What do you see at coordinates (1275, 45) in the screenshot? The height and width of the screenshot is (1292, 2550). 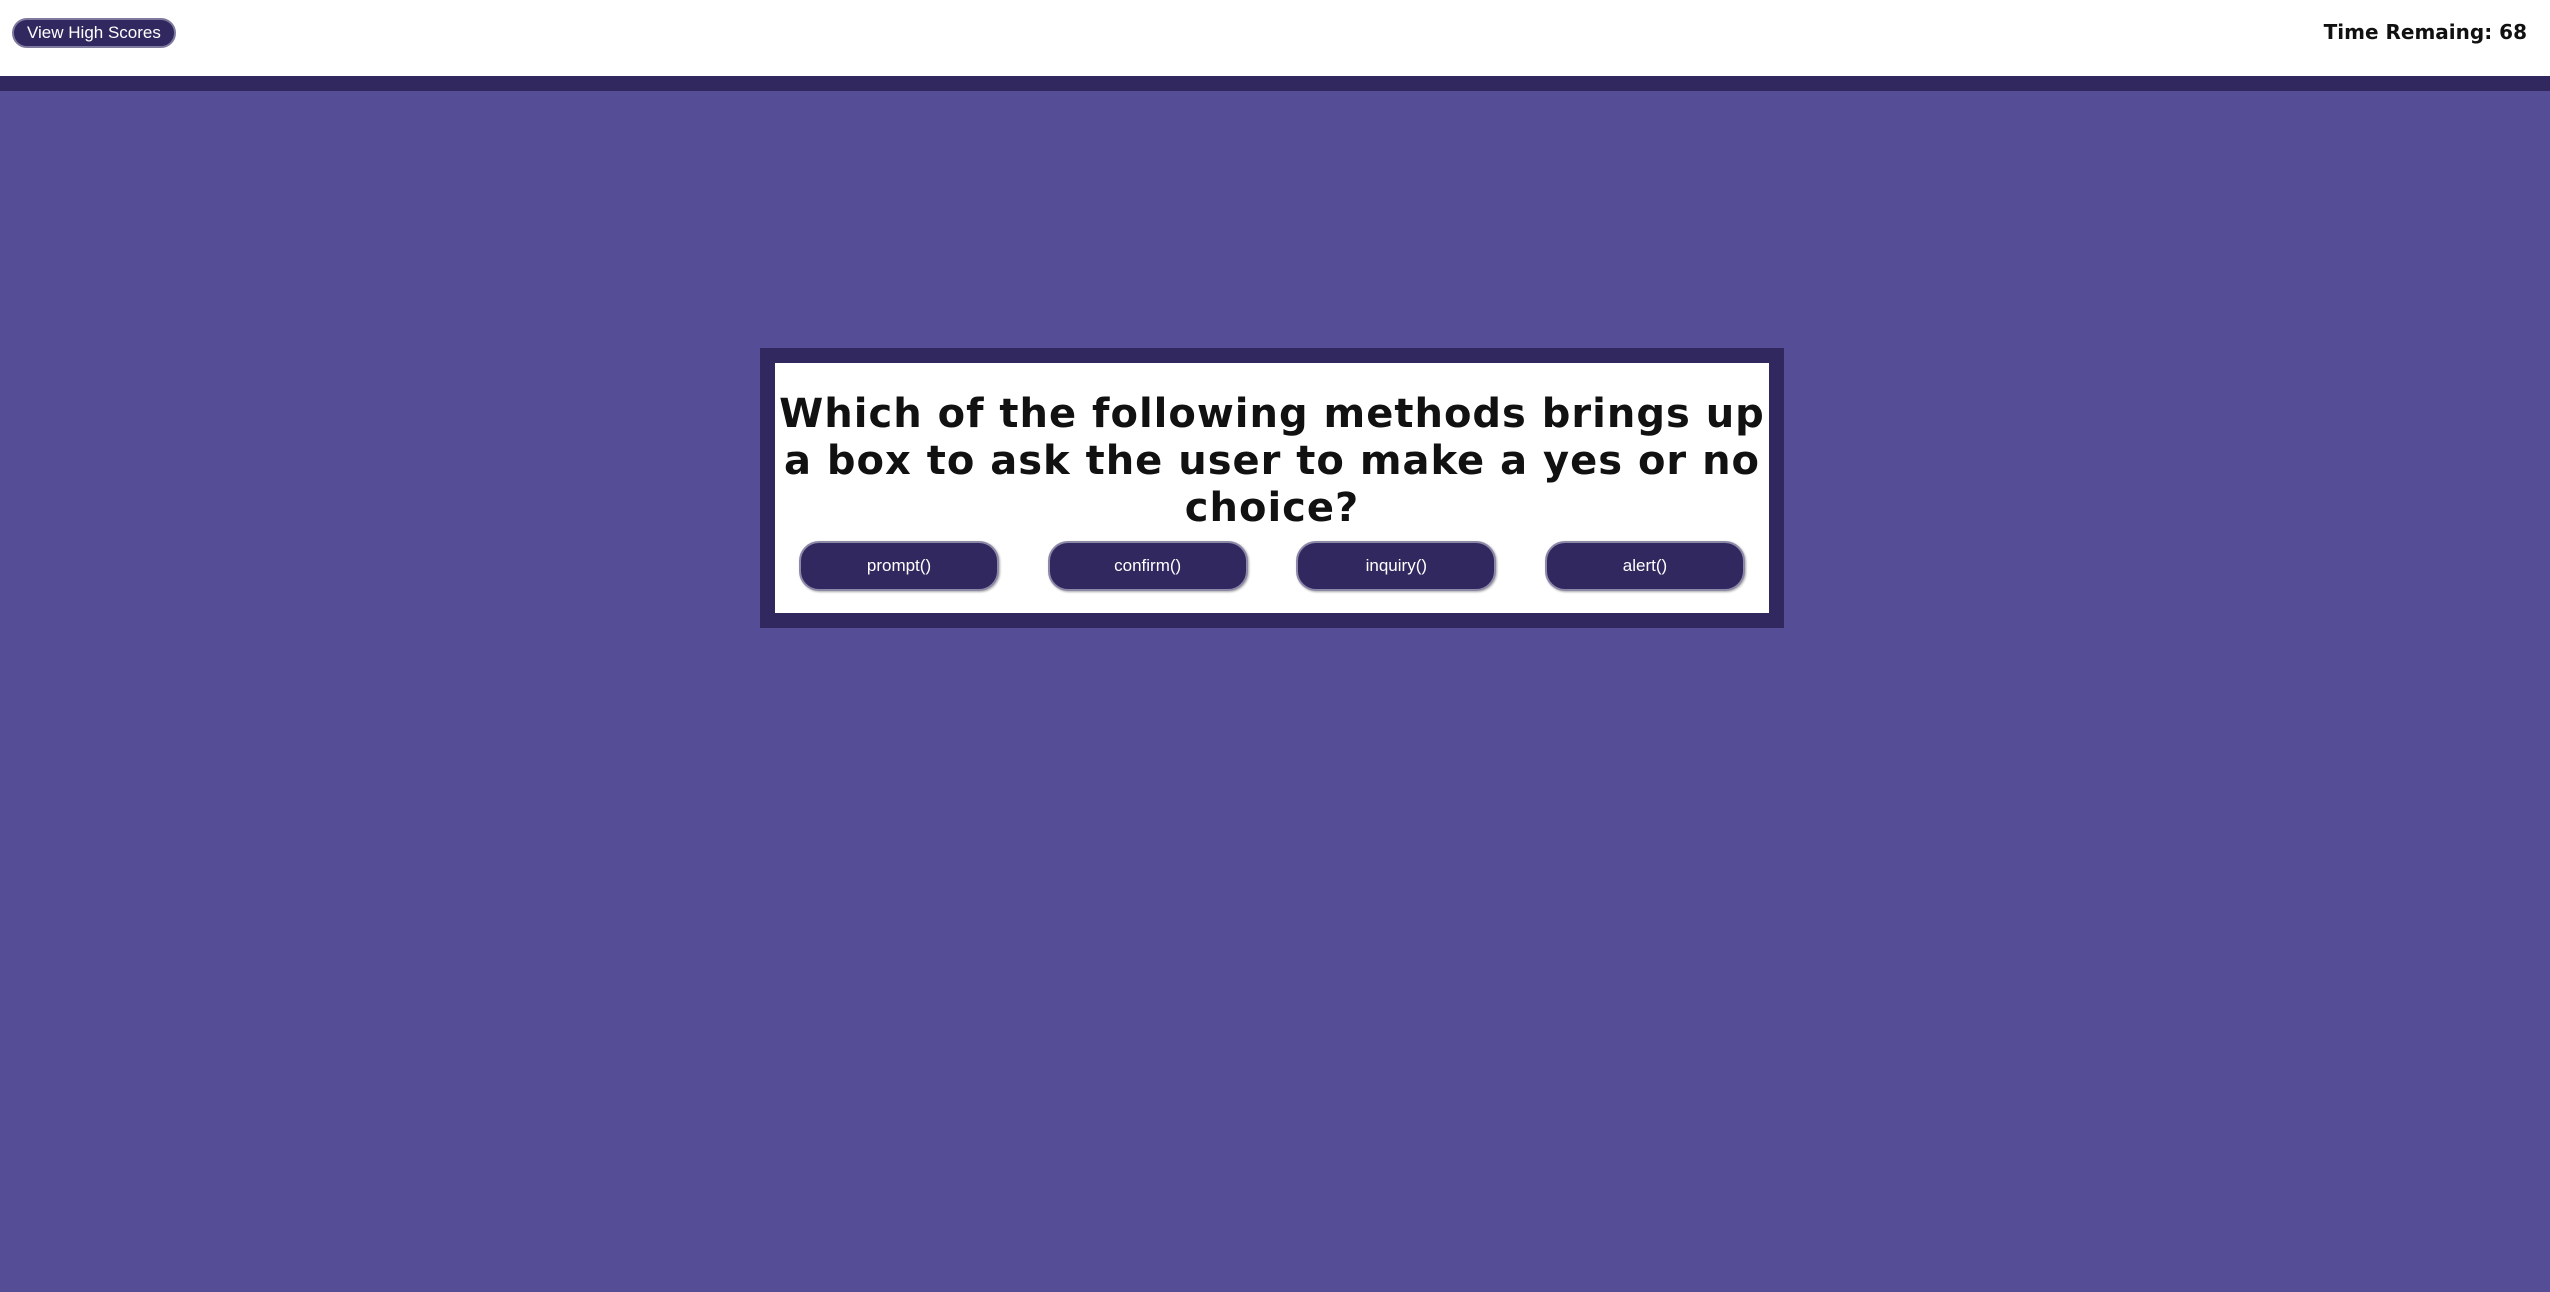 I see `top-header: View High Scores Time Remaing: 68` at bounding box center [1275, 45].